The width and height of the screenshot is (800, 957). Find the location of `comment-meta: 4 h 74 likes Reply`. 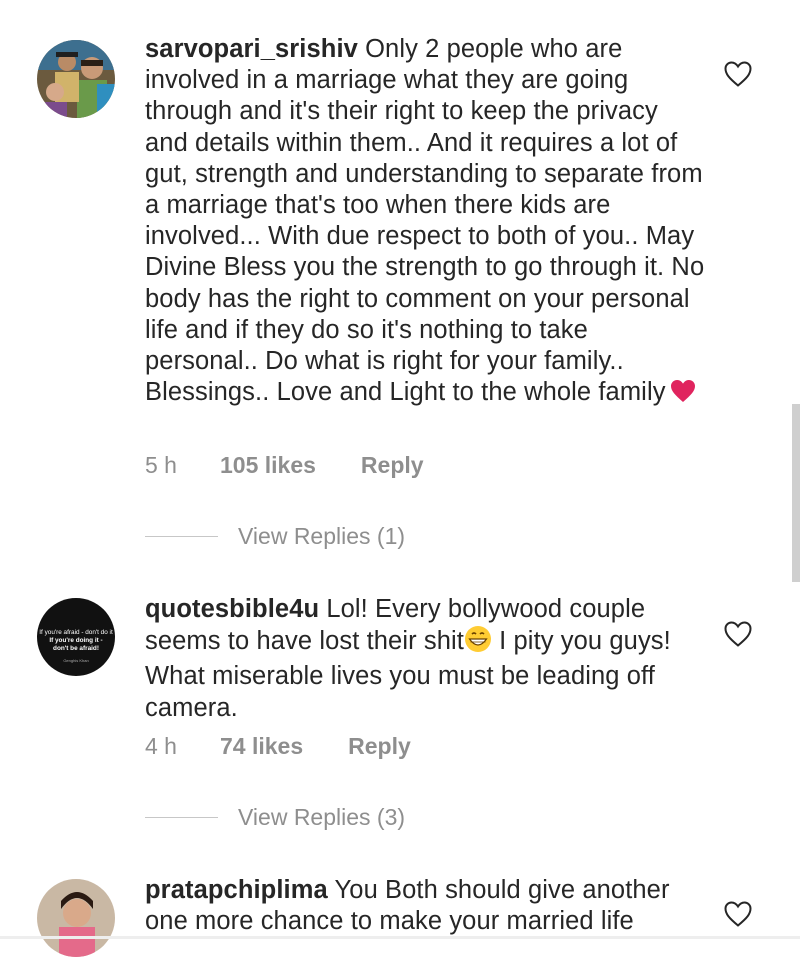

comment-meta: 4 h 74 likes Reply is located at coordinates (278, 746).